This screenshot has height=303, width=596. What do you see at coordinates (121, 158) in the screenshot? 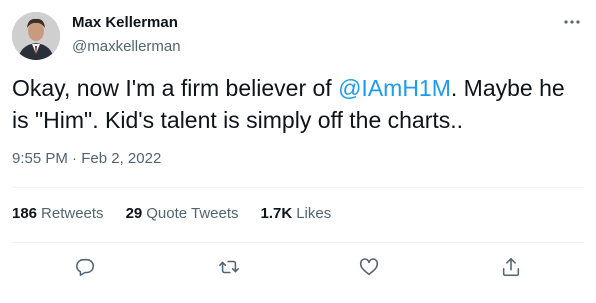
I see `tweet-date: Feb 2, 2022` at bounding box center [121, 158].